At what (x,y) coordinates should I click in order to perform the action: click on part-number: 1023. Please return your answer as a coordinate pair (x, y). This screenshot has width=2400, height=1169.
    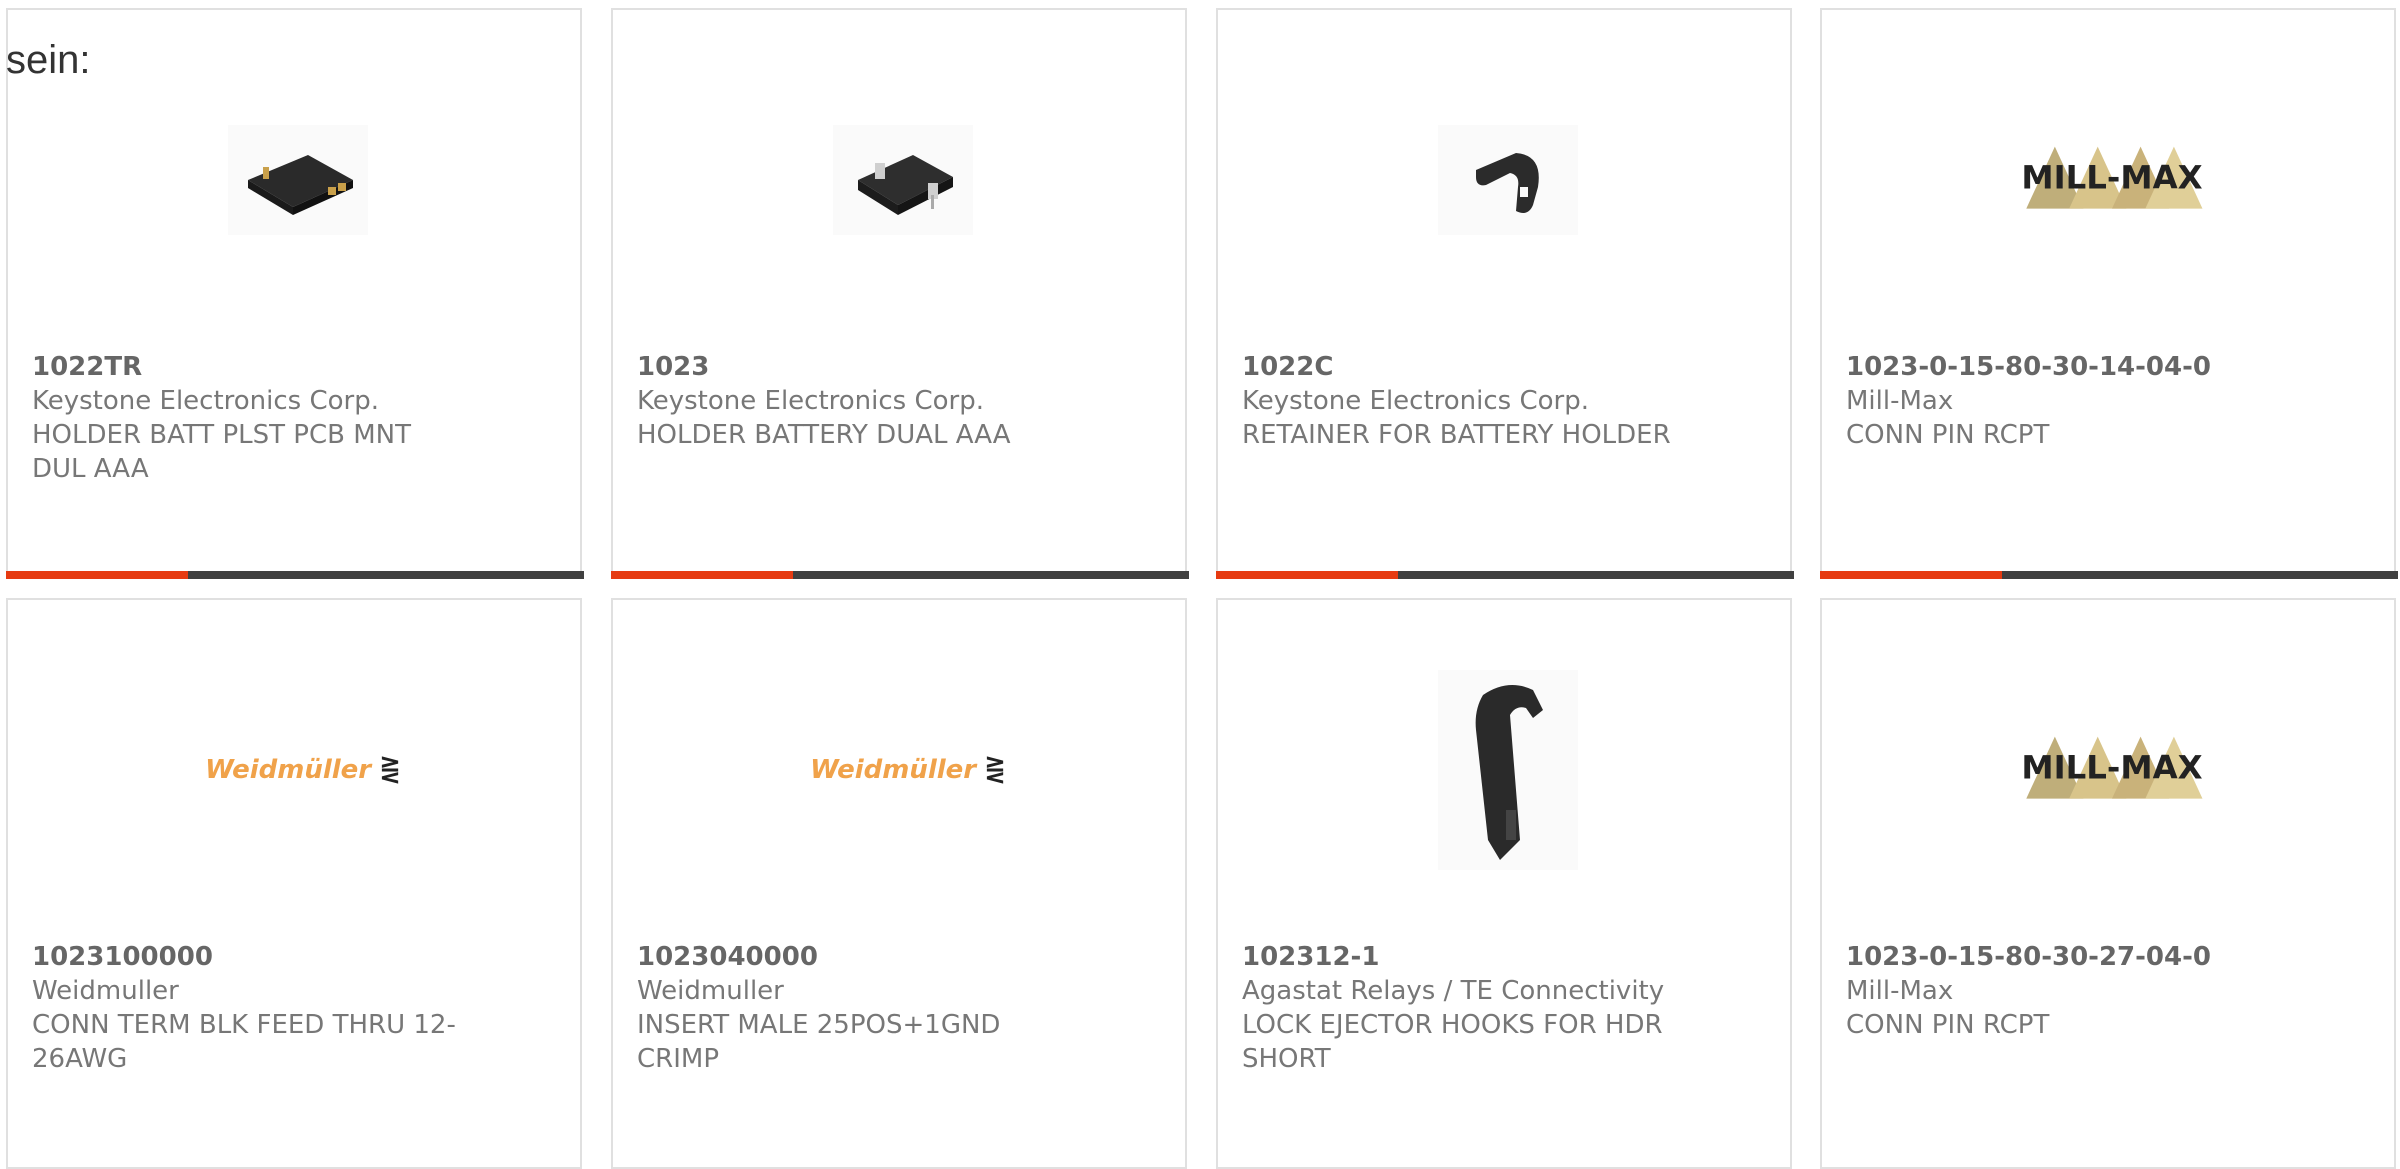
    Looking at the image, I should click on (857, 367).